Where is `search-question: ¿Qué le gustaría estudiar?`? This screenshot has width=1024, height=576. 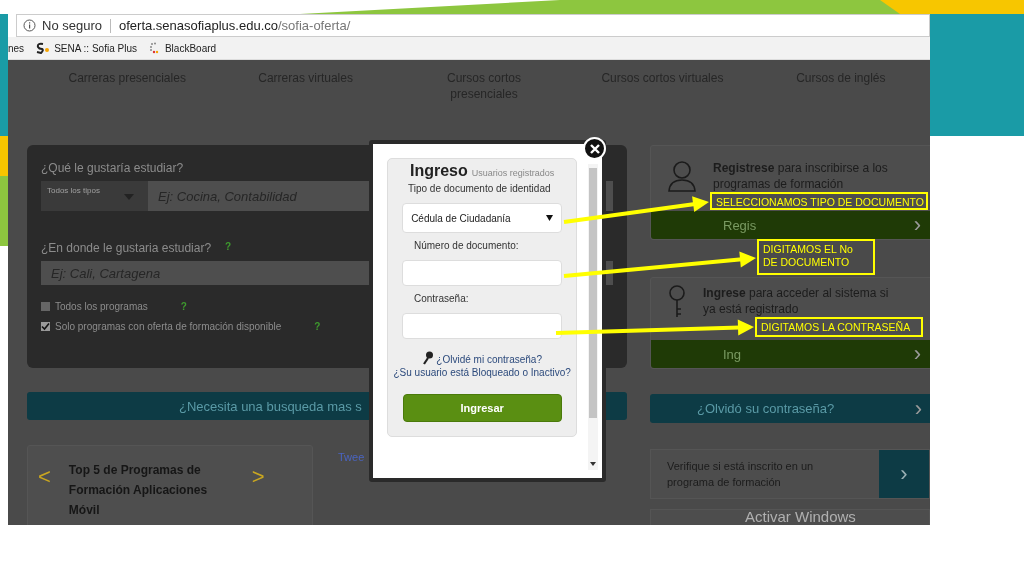 search-question: ¿Qué le gustaría estudiar? is located at coordinates (112, 168).